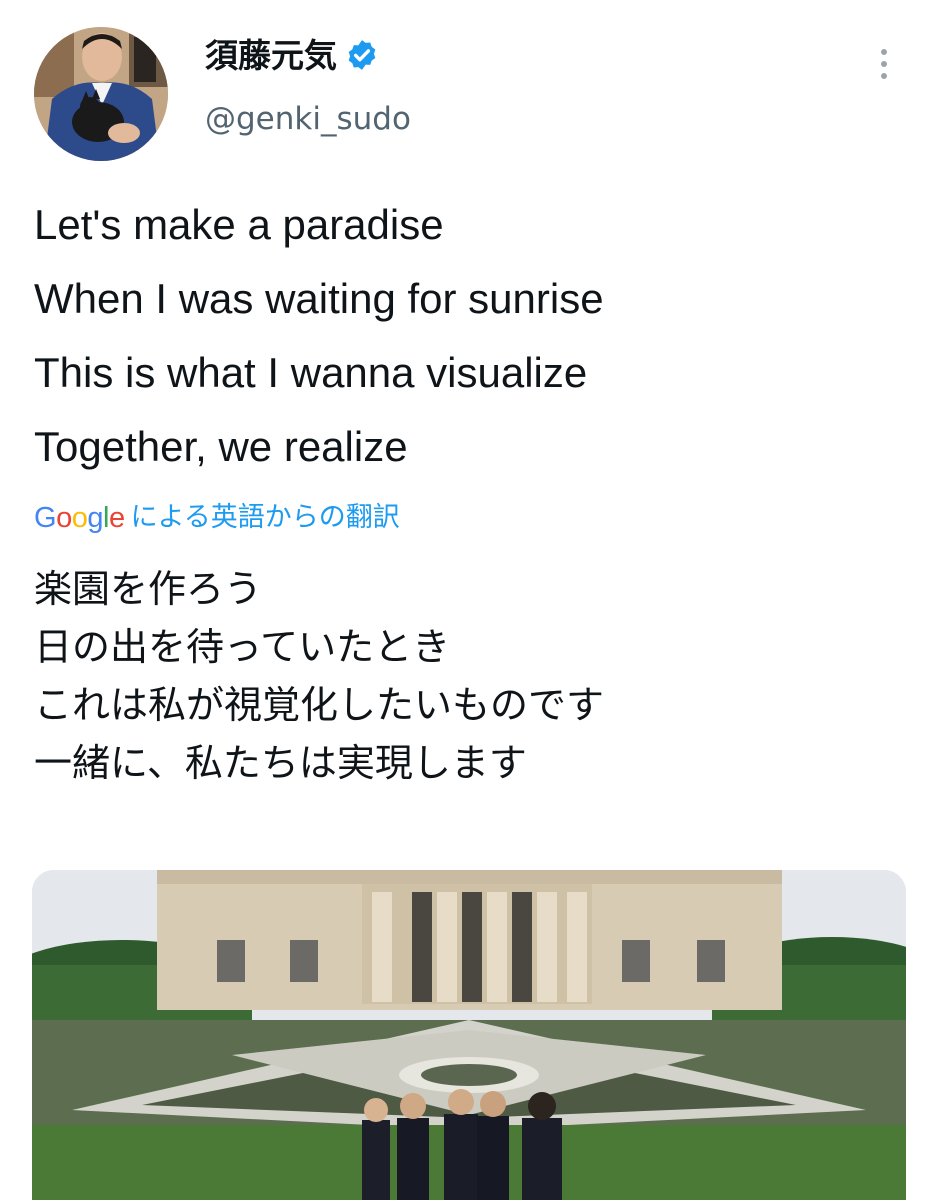 This screenshot has width=937, height=1200. What do you see at coordinates (362, 55) in the screenshot?
I see `verified-badge-icon` at bounding box center [362, 55].